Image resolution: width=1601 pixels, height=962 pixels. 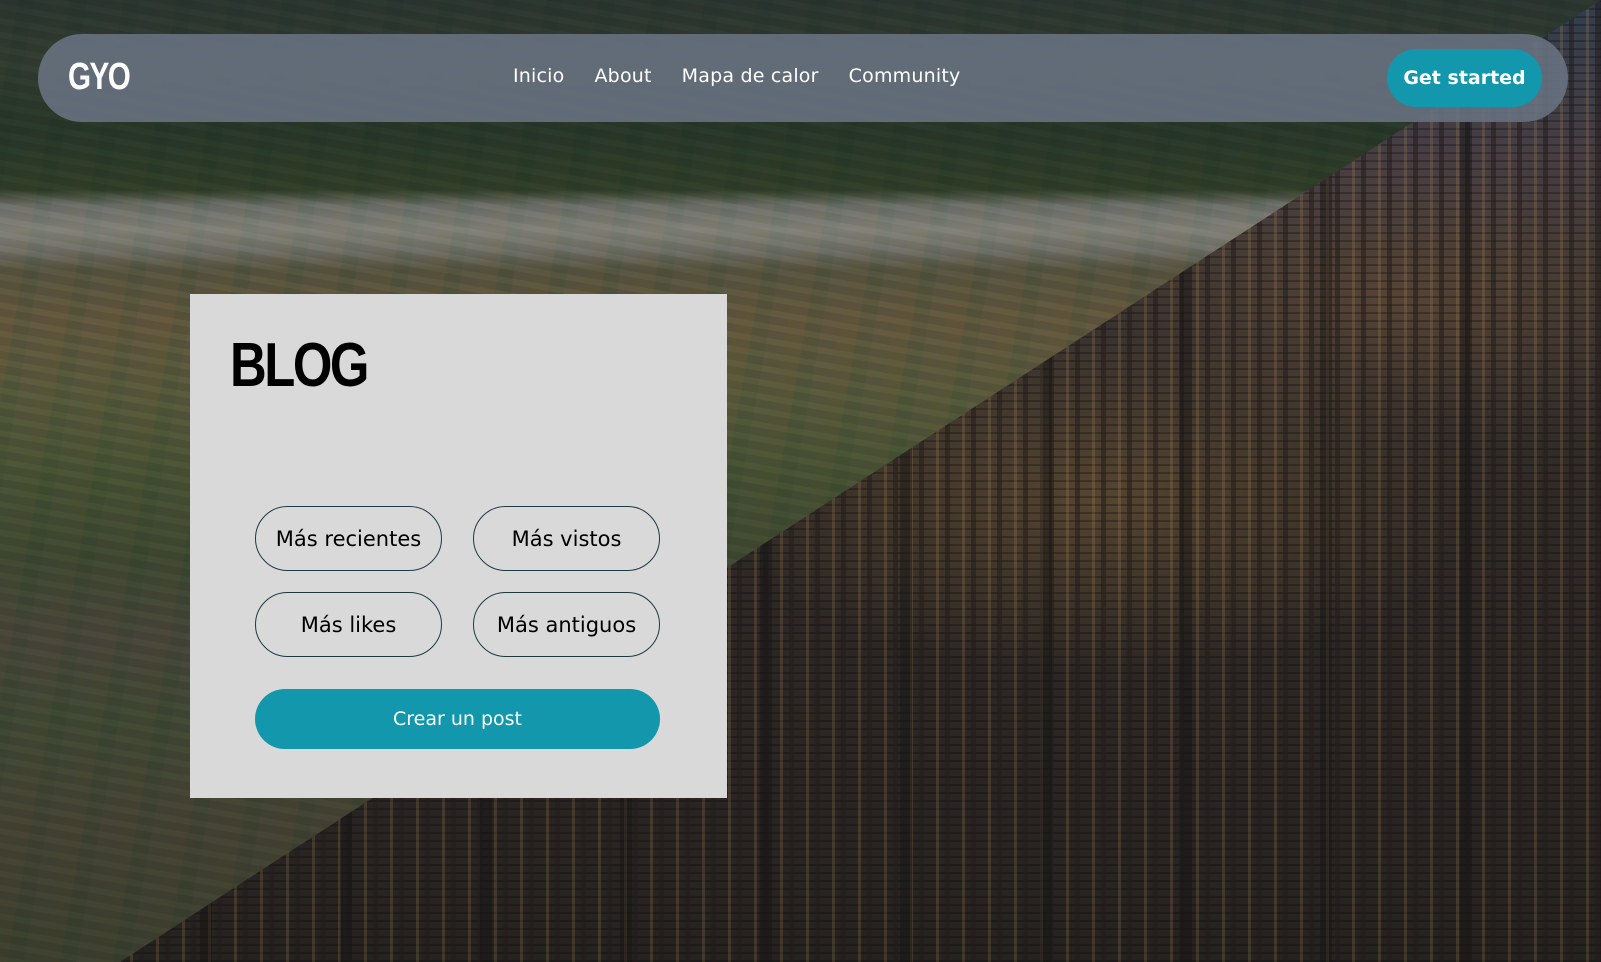 What do you see at coordinates (622, 76) in the screenshot?
I see `nav-link-about: About` at bounding box center [622, 76].